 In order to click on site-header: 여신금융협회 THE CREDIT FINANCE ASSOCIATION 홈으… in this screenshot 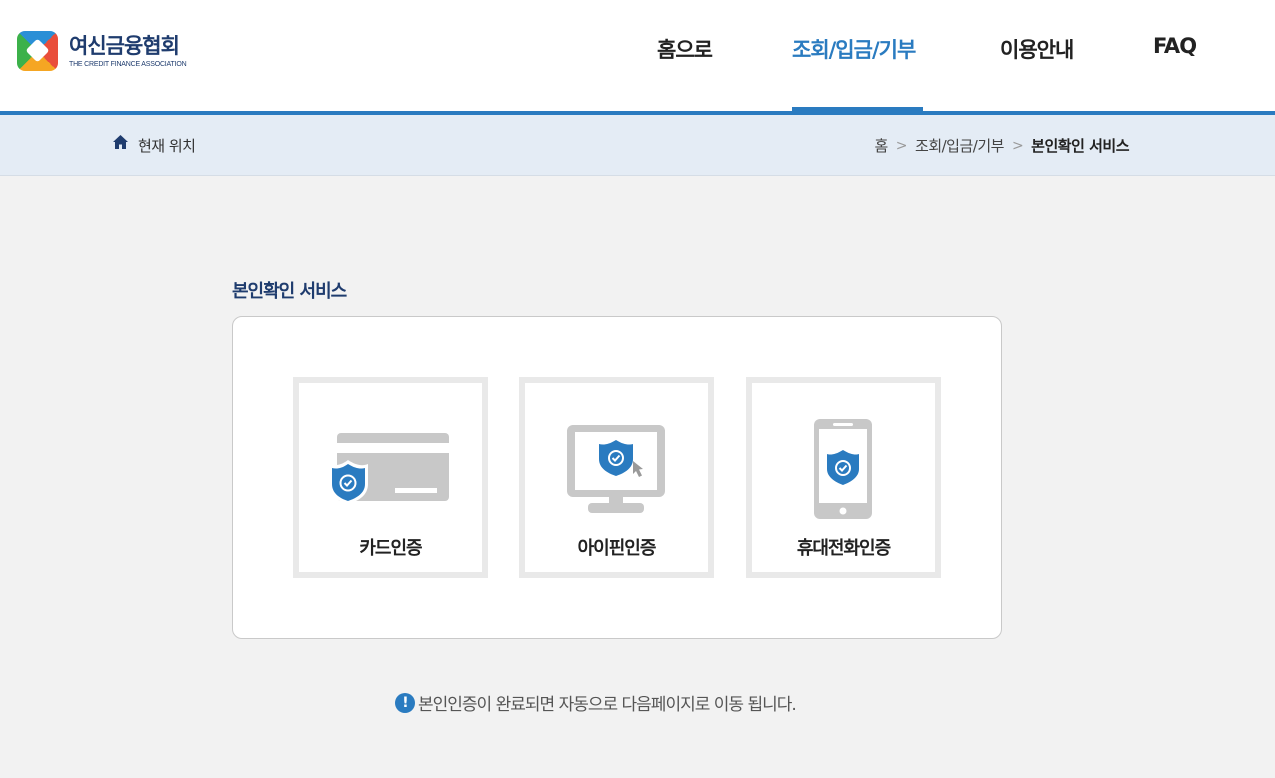, I will do `click(637, 57)`.